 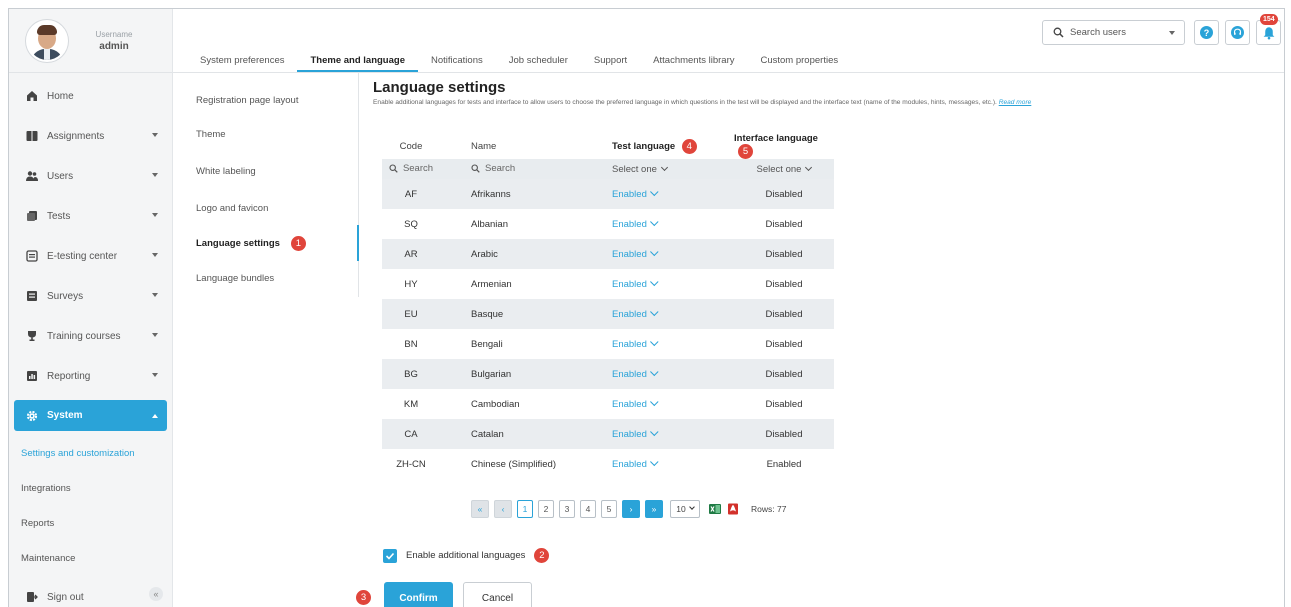 I want to click on support-button, so click(x=1237, y=32).